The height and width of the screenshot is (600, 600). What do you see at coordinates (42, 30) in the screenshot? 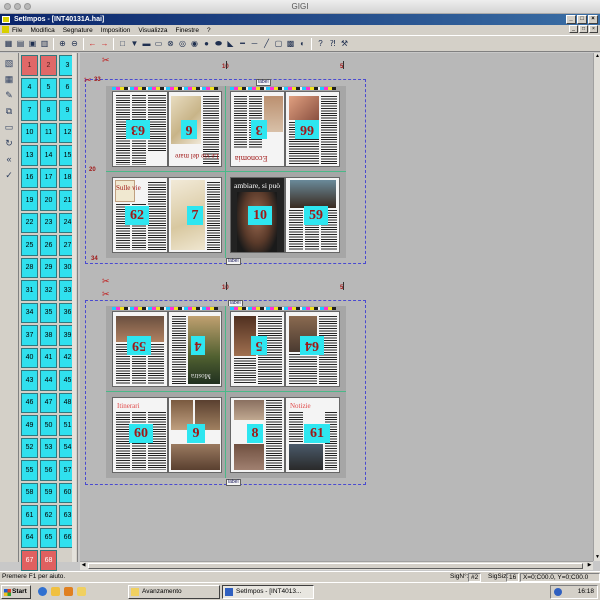
I see `menu-modifica: Modifica` at bounding box center [42, 30].